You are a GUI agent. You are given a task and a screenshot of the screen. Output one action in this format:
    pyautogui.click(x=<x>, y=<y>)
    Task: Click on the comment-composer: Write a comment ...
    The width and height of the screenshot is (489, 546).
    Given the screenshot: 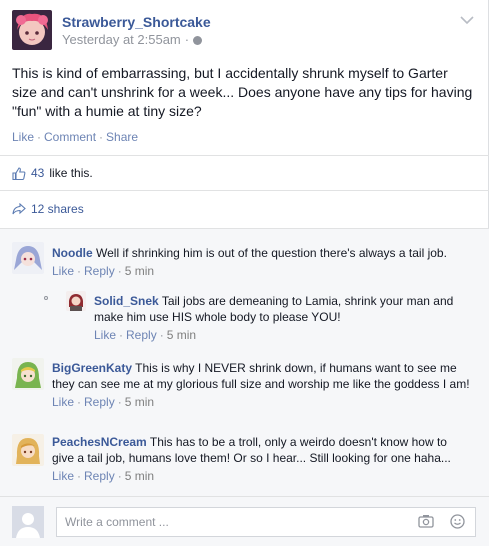 What is the action you would take?
    pyautogui.click(x=244, y=522)
    